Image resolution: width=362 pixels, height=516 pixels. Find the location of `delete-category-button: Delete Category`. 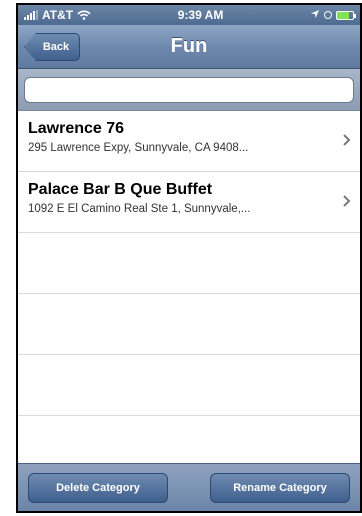

delete-category-button: Delete Category is located at coordinates (98, 487).